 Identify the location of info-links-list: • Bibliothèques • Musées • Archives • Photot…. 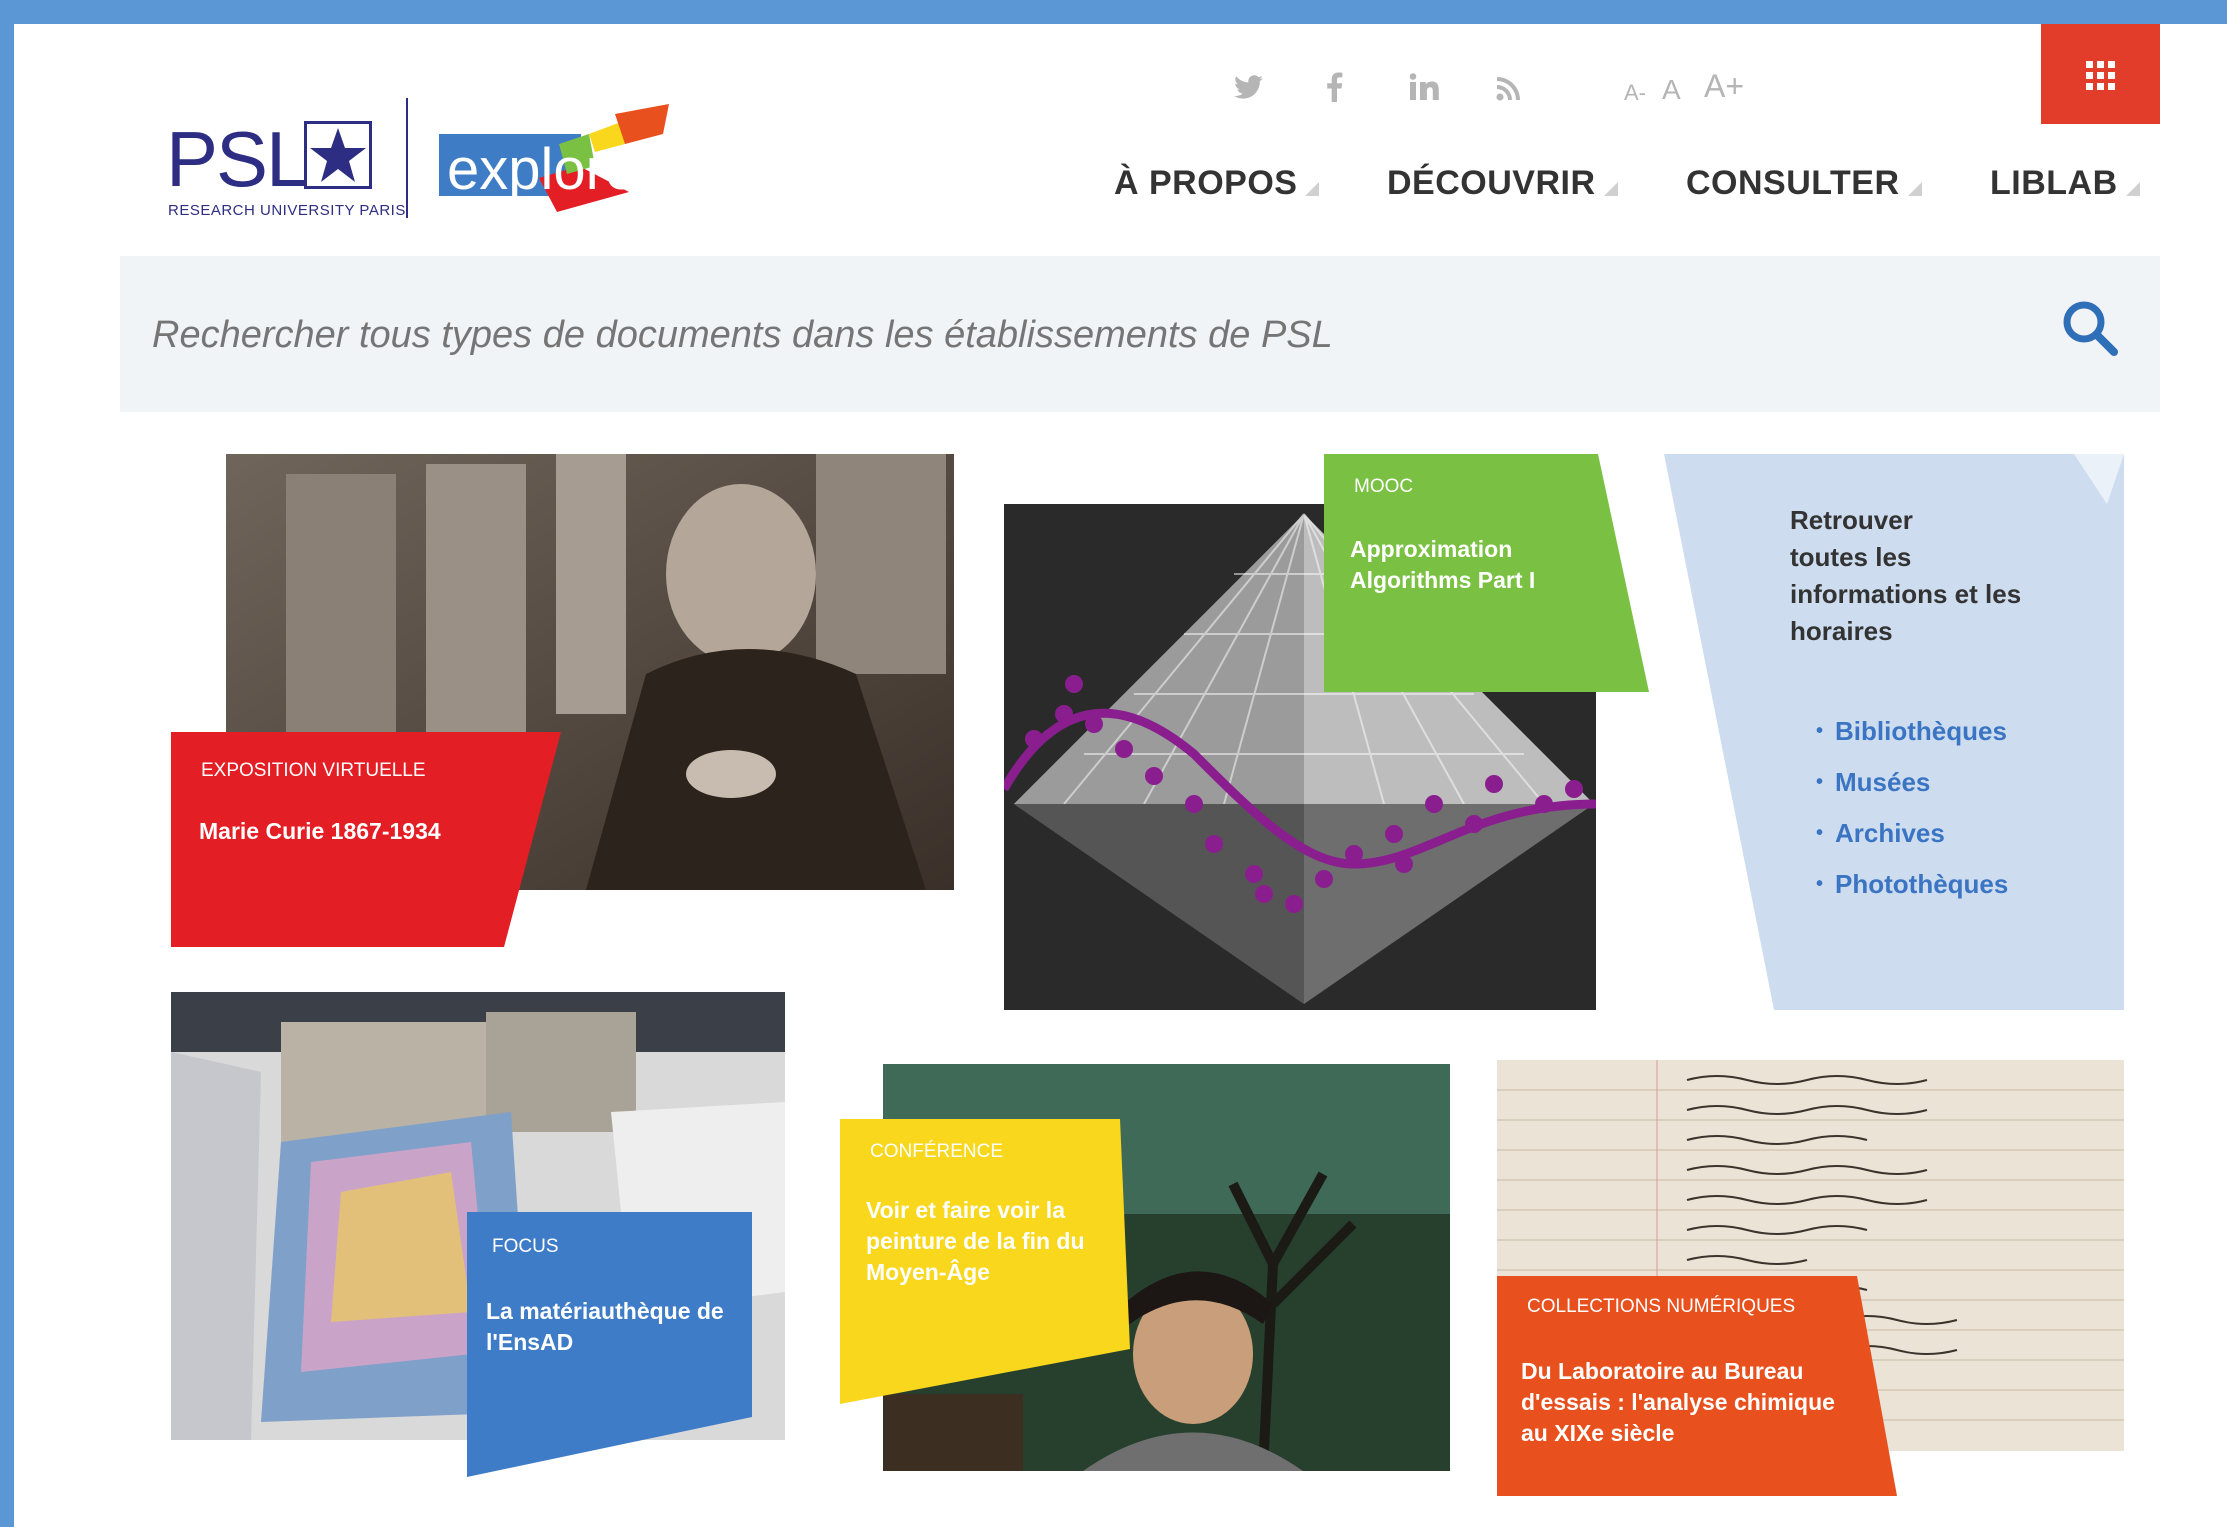
(1912, 808).